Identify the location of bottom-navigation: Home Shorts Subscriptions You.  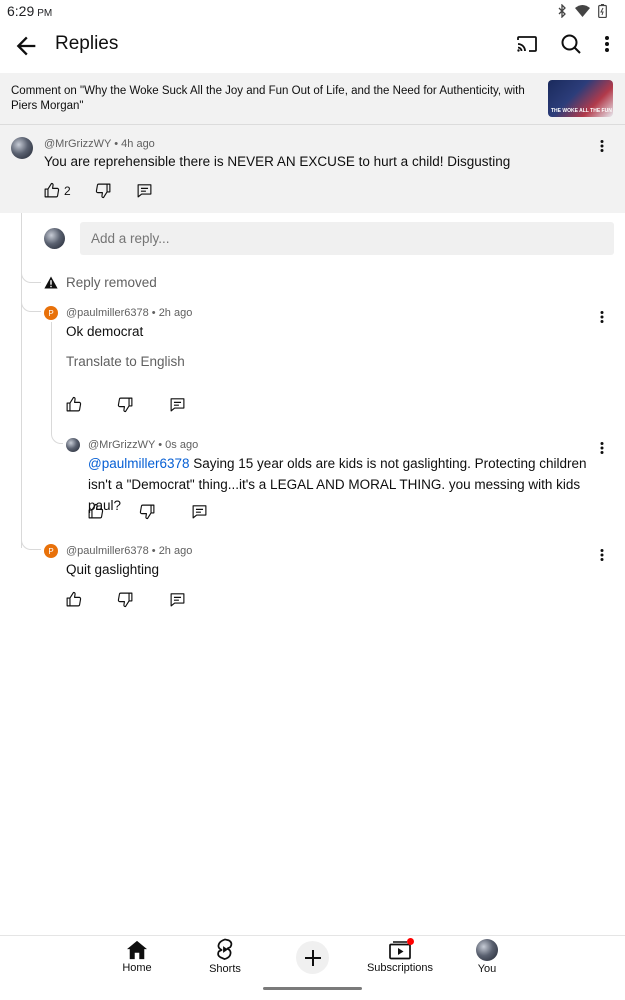
(312, 967).